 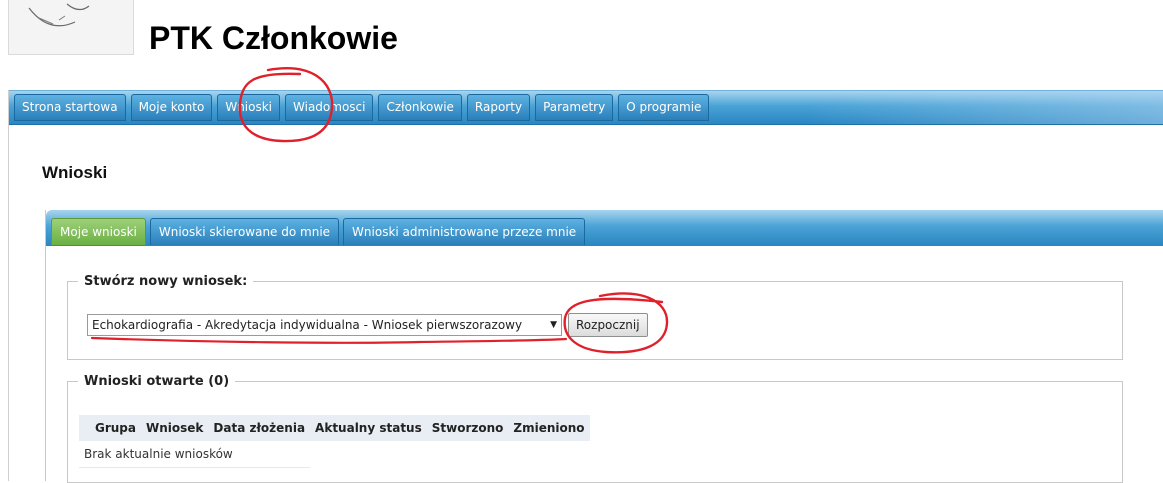 What do you see at coordinates (8, 285) in the screenshot?
I see `content-left-border` at bounding box center [8, 285].